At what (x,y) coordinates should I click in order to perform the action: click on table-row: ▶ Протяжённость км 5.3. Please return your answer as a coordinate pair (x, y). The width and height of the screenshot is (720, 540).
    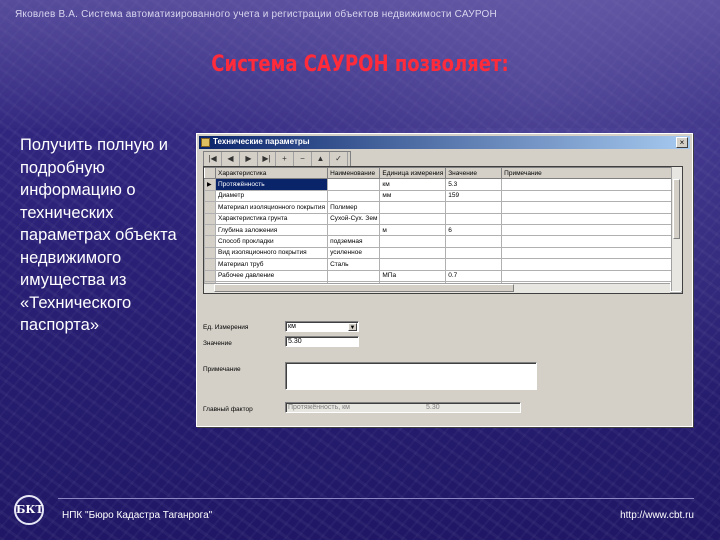
    Looking at the image, I should click on (443, 184).